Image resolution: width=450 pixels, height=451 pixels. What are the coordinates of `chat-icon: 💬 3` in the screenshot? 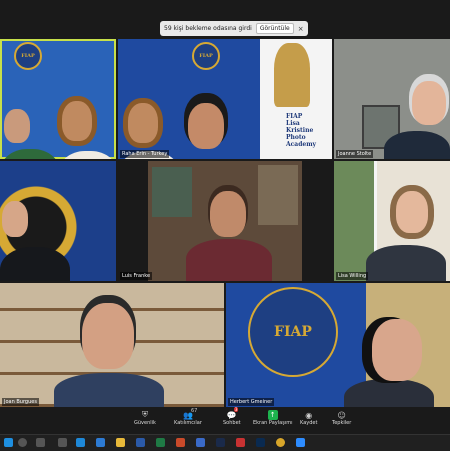 It's located at (232, 413).